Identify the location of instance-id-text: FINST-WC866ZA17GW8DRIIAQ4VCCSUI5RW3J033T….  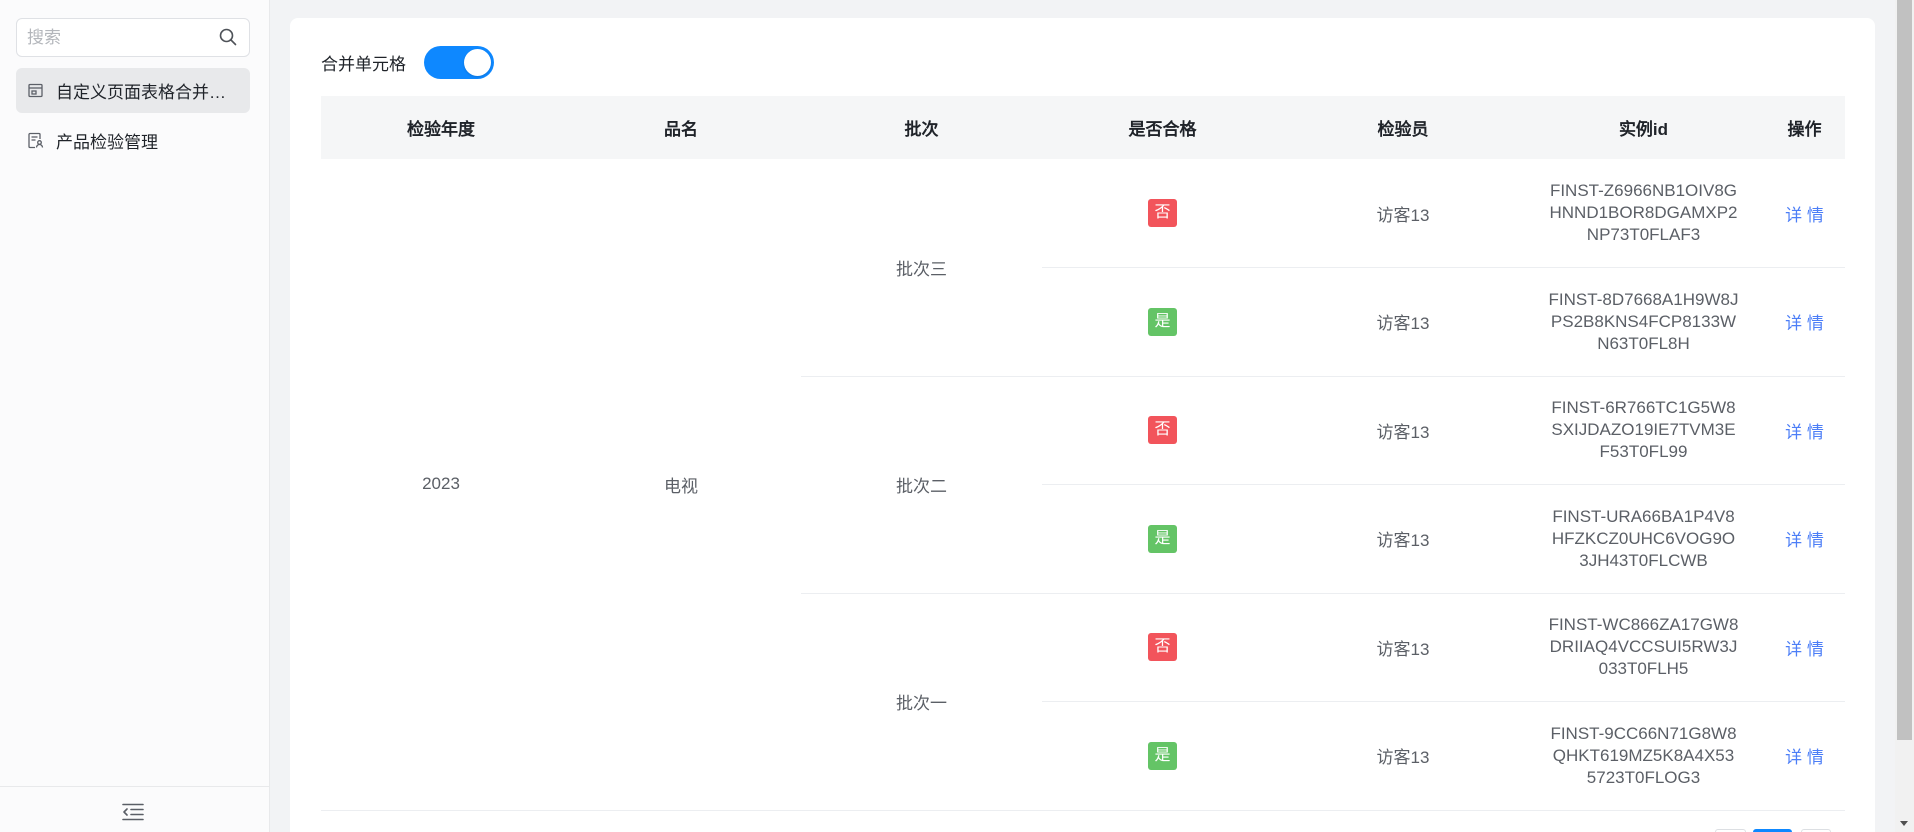
(1643, 647).